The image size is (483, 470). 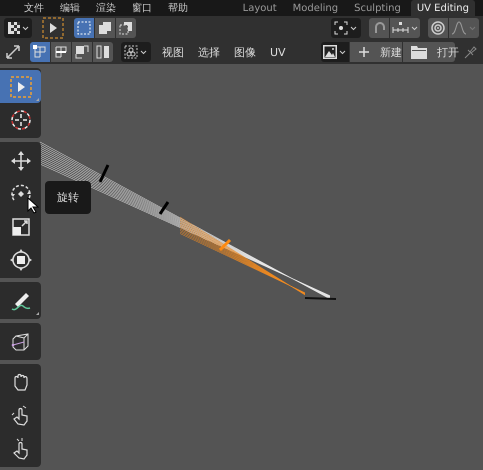 I want to click on menu-item: 渲染, so click(x=106, y=8).